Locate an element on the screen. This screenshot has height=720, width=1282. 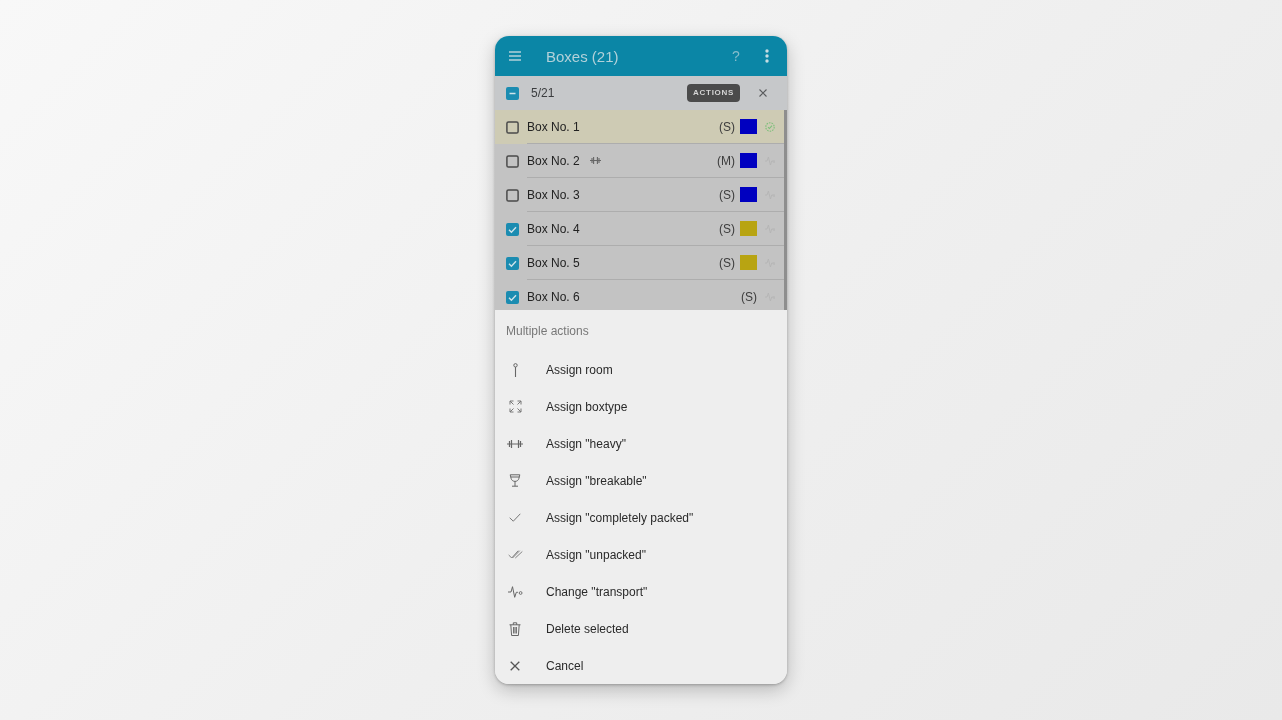
double-check-icon is located at coordinates (515, 554).